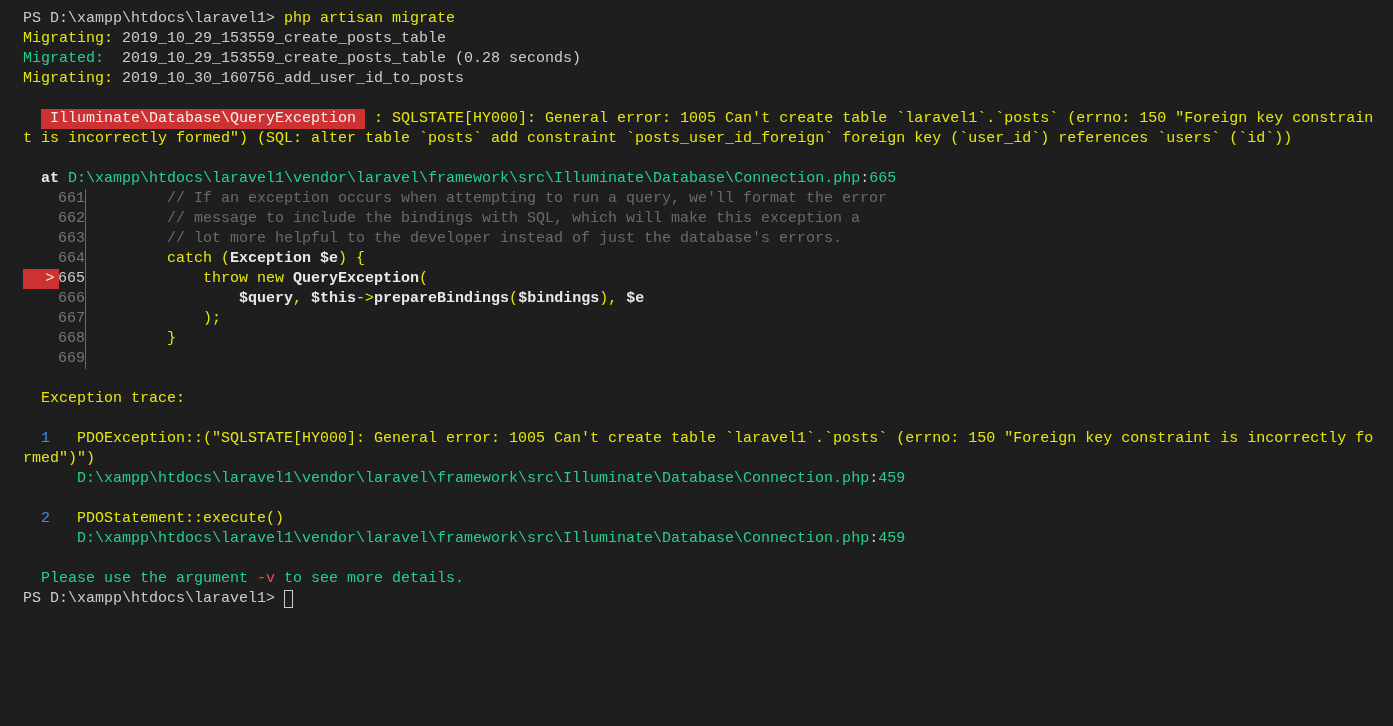 This screenshot has height=726, width=1393. I want to click on line-number: 668, so click(71, 339).